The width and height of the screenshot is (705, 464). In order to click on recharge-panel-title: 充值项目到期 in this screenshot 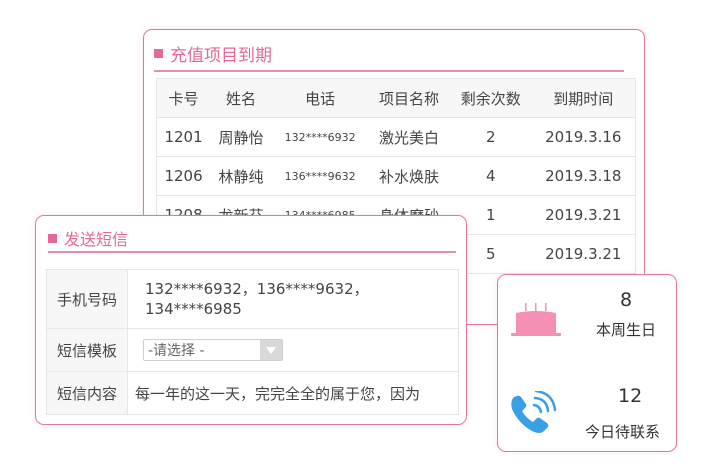, I will do `click(213, 53)`.